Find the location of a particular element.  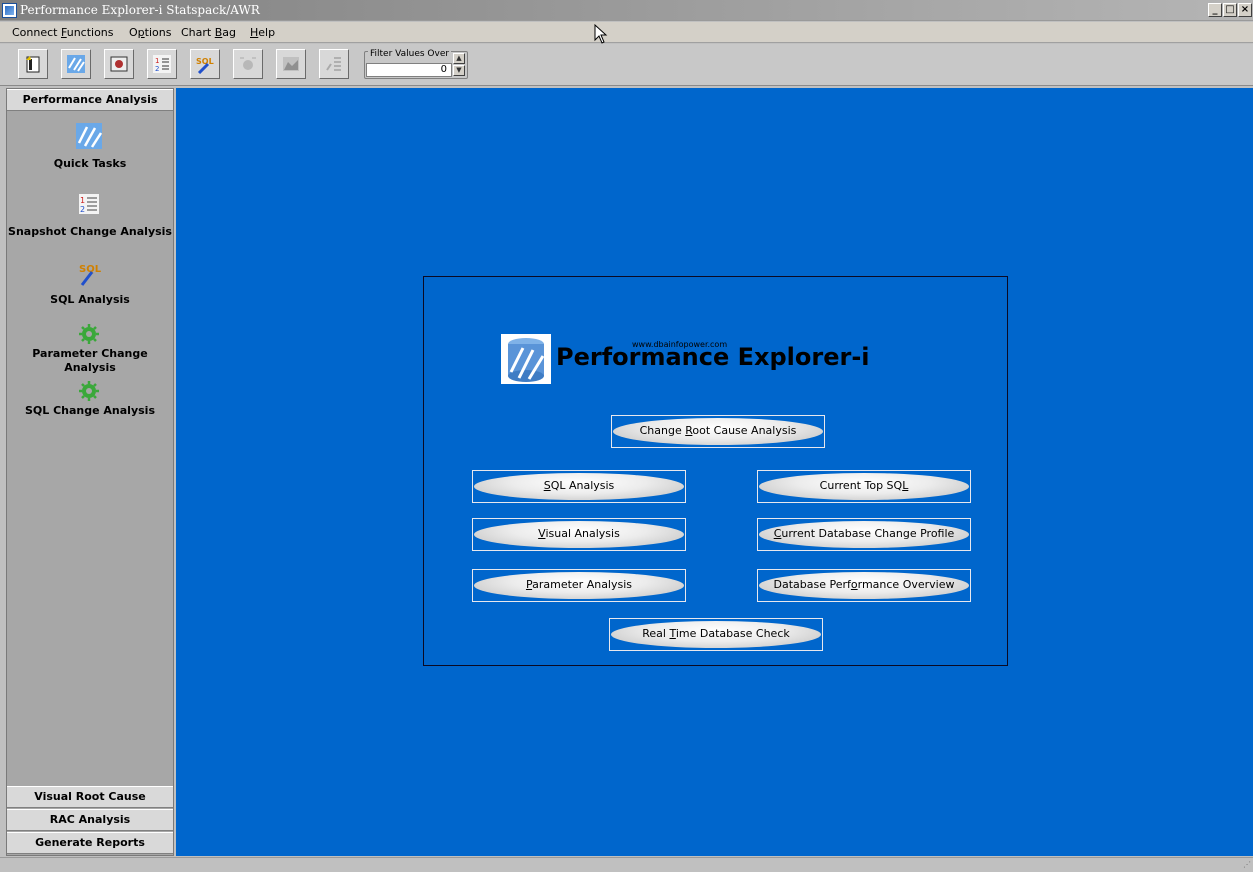

filter-value-input: 0 is located at coordinates (409, 70).